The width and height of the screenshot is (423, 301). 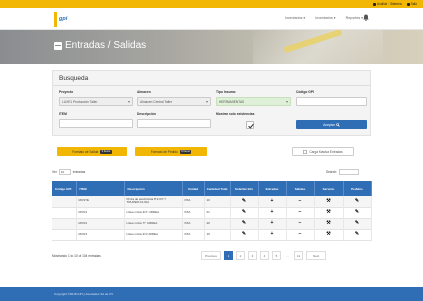 What do you see at coordinates (171, 151) in the screenshot?
I see `formato-pedido-button: Formato de Pedido 0 Items` at bounding box center [171, 151].